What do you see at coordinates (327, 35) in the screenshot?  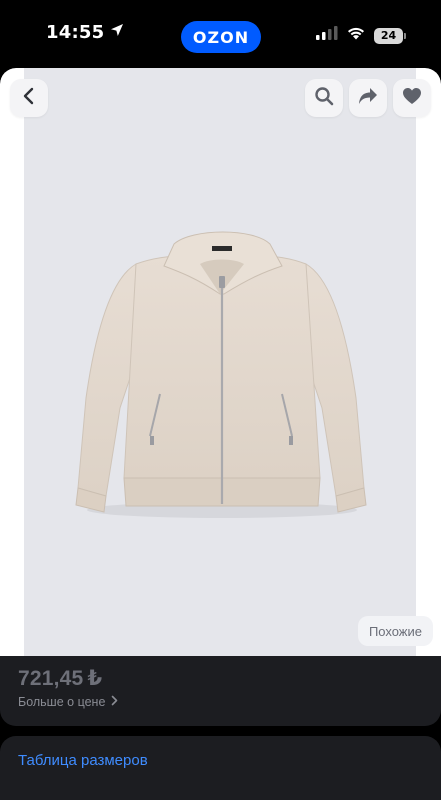 I see `cellular-signal-icon` at bounding box center [327, 35].